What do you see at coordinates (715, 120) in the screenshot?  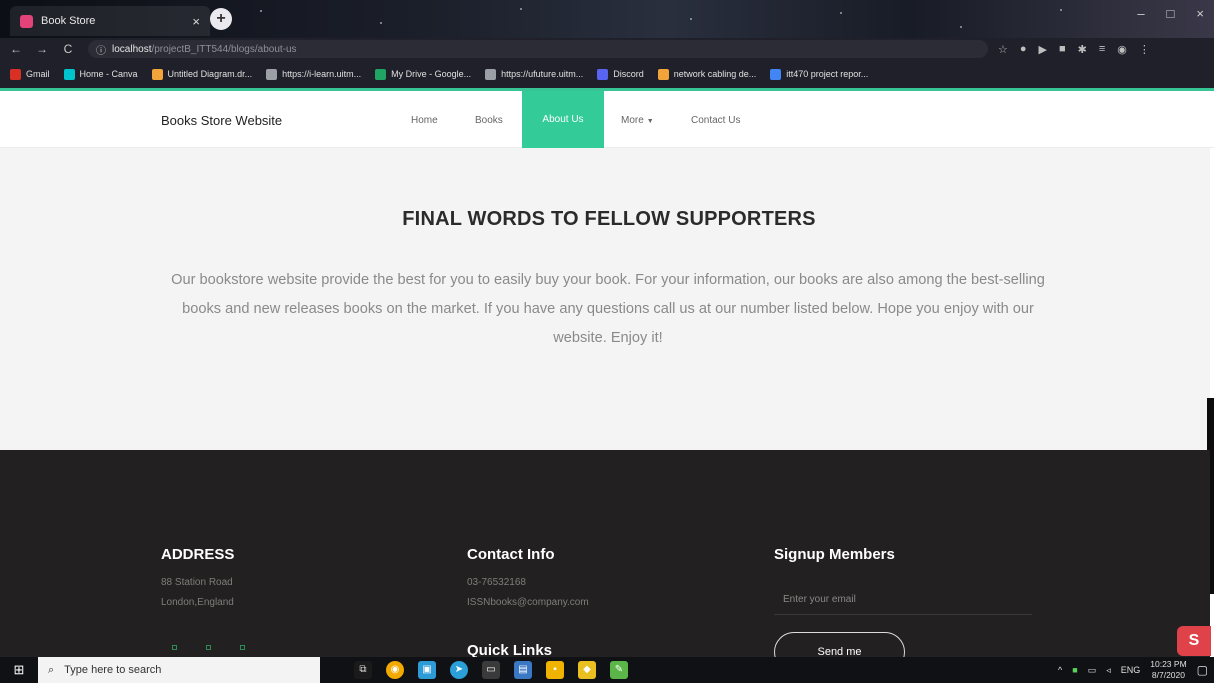 I see `nav-link-contact-us: Contact Us` at bounding box center [715, 120].